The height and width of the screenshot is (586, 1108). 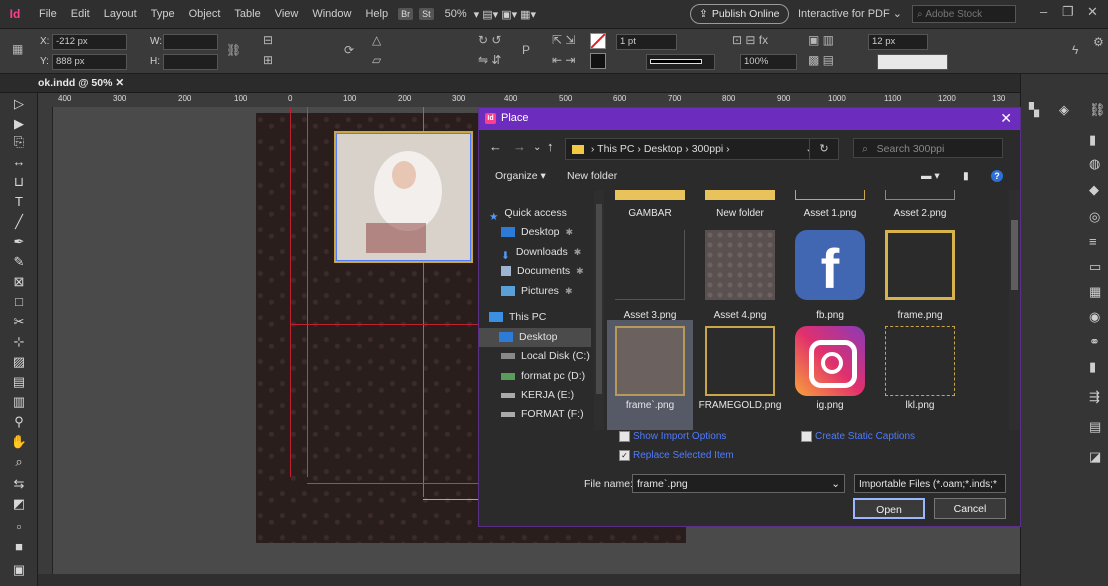 I want to click on scroll-thumb, so click(x=1014, y=255).